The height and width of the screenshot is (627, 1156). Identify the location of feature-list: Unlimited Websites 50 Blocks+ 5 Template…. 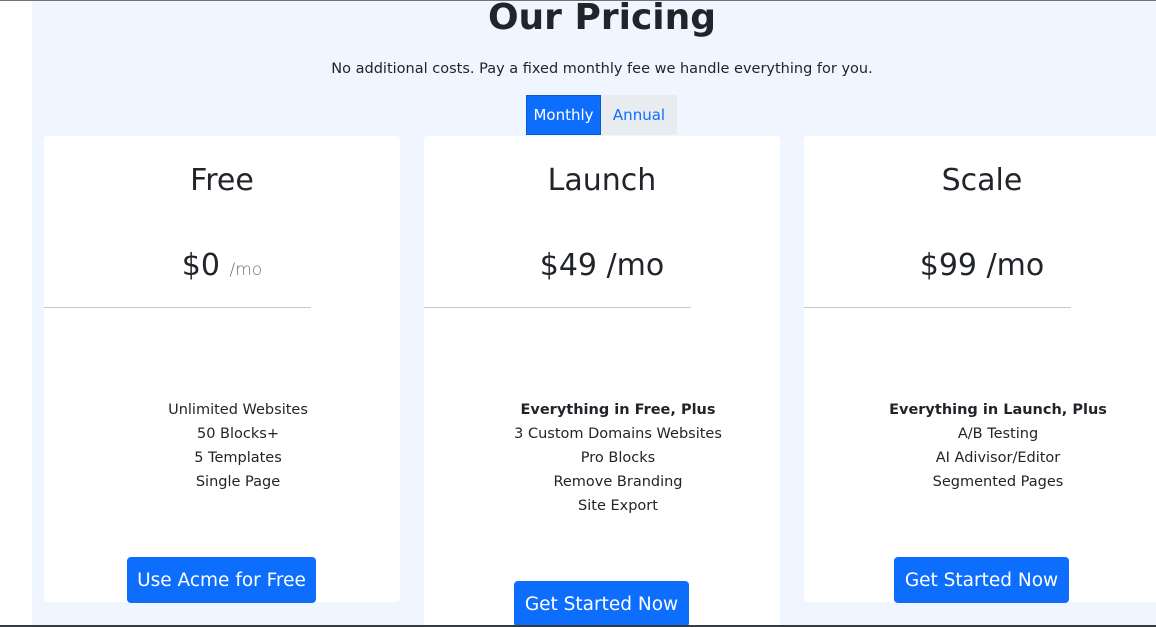
(238, 446).